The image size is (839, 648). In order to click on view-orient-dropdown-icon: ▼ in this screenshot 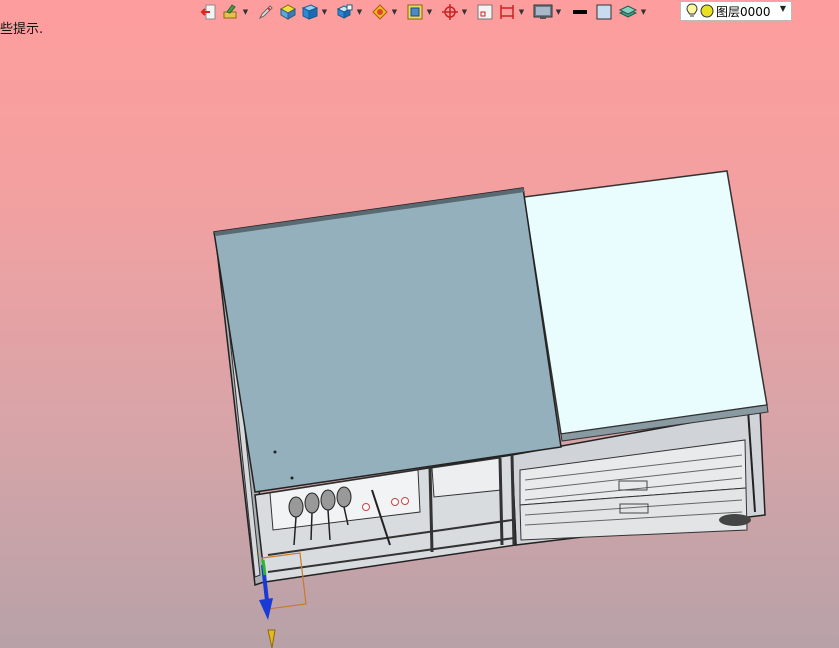, I will do `click(359, 12)`.